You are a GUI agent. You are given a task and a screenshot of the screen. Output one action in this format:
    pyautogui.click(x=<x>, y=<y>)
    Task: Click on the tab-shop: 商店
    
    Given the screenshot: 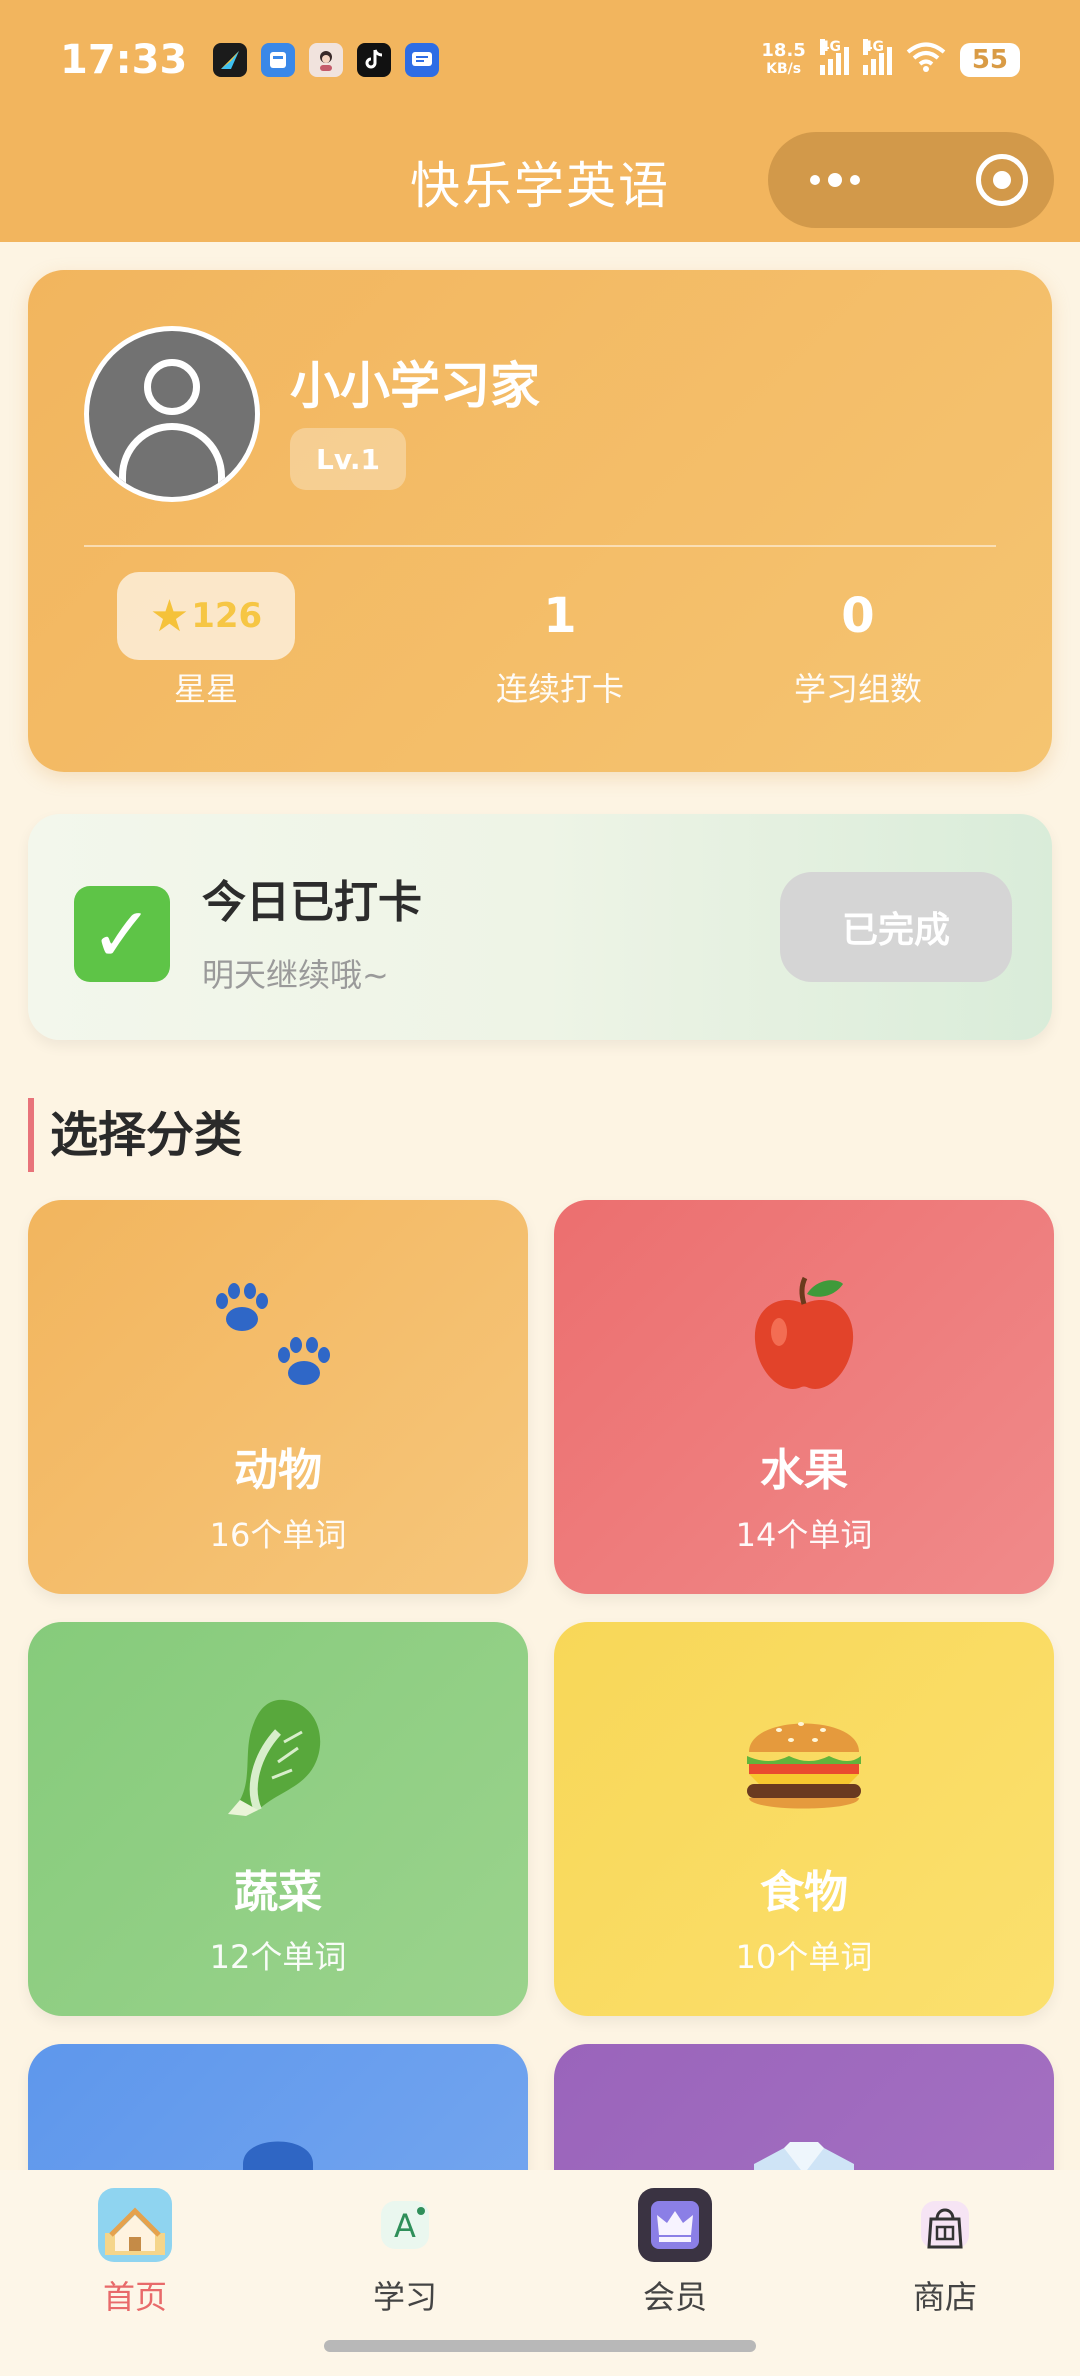 What is the action you would take?
    pyautogui.click(x=945, y=2253)
    